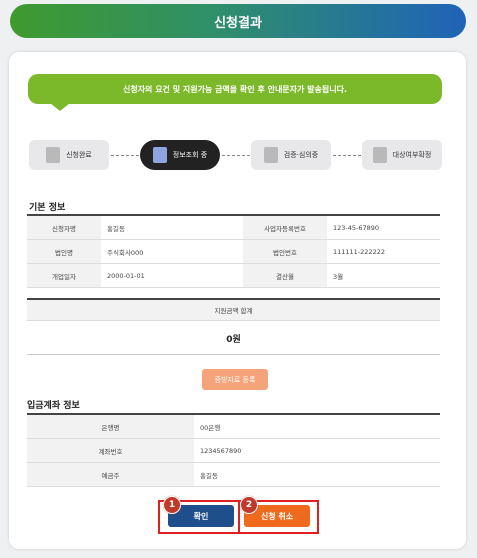 The width and height of the screenshot is (477, 558). Describe the element at coordinates (412, 155) in the screenshot. I see `step-label: 대상여부확정` at that location.